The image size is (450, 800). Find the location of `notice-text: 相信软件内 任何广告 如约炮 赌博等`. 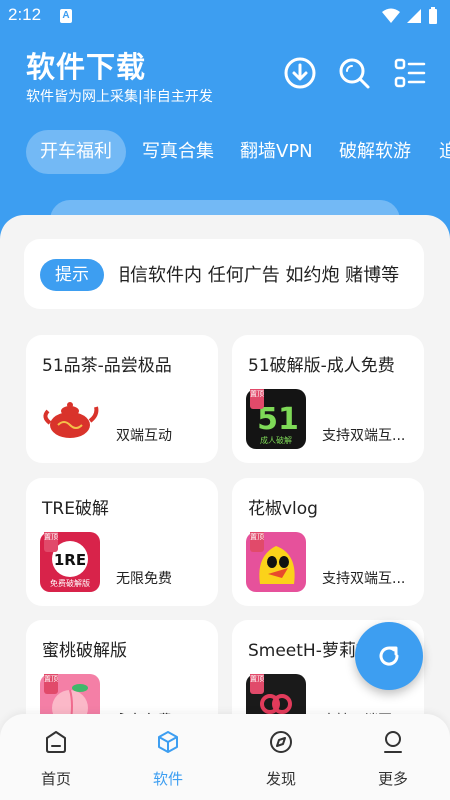

notice-text: 相信软件内 任何广告 如约炮 赌博等 is located at coordinates (260, 275).